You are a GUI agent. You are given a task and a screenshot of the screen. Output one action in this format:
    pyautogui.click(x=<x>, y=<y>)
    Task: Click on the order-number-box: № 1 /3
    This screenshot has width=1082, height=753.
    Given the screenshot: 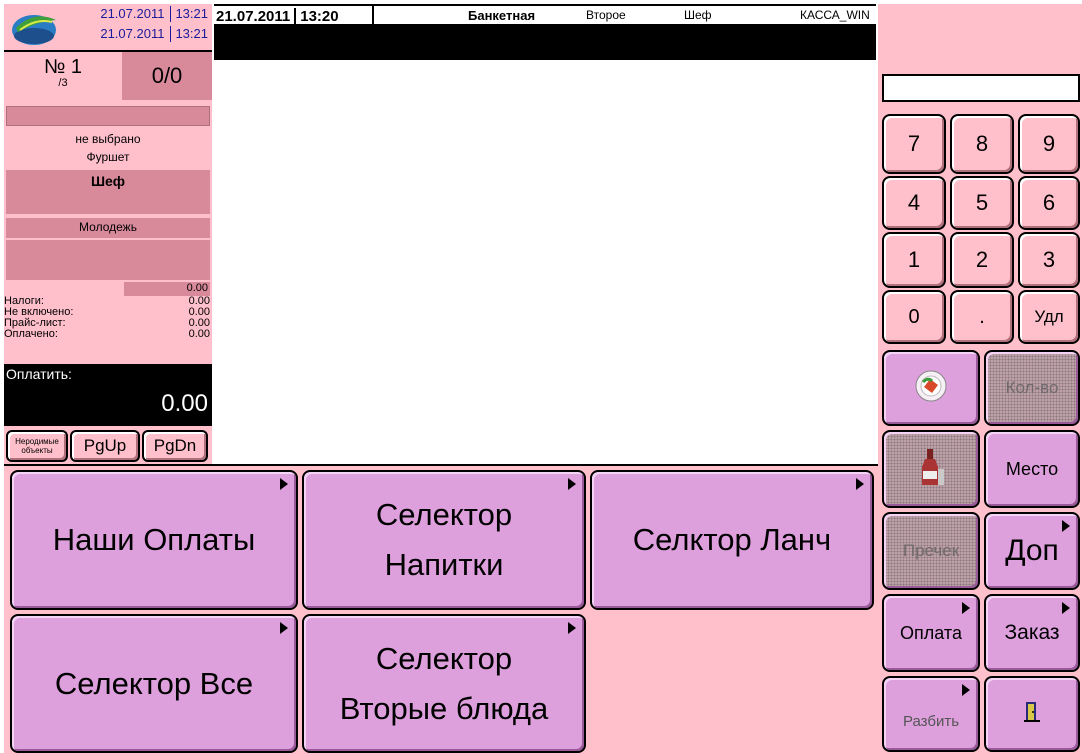 What is the action you would take?
    pyautogui.click(x=63, y=76)
    